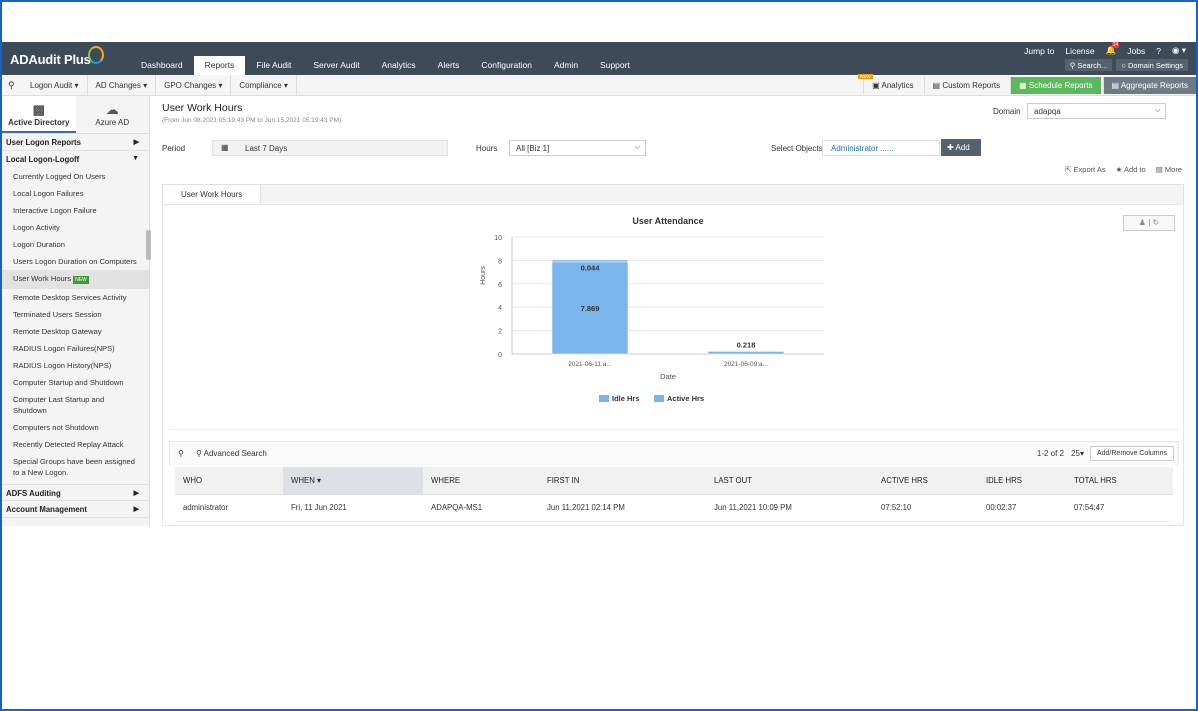 The image size is (1198, 711). What do you see at coordinates (162, 65) in the screenshot?
I see `nav-dashboard: Dashboard` at bounding box center [162, 65].